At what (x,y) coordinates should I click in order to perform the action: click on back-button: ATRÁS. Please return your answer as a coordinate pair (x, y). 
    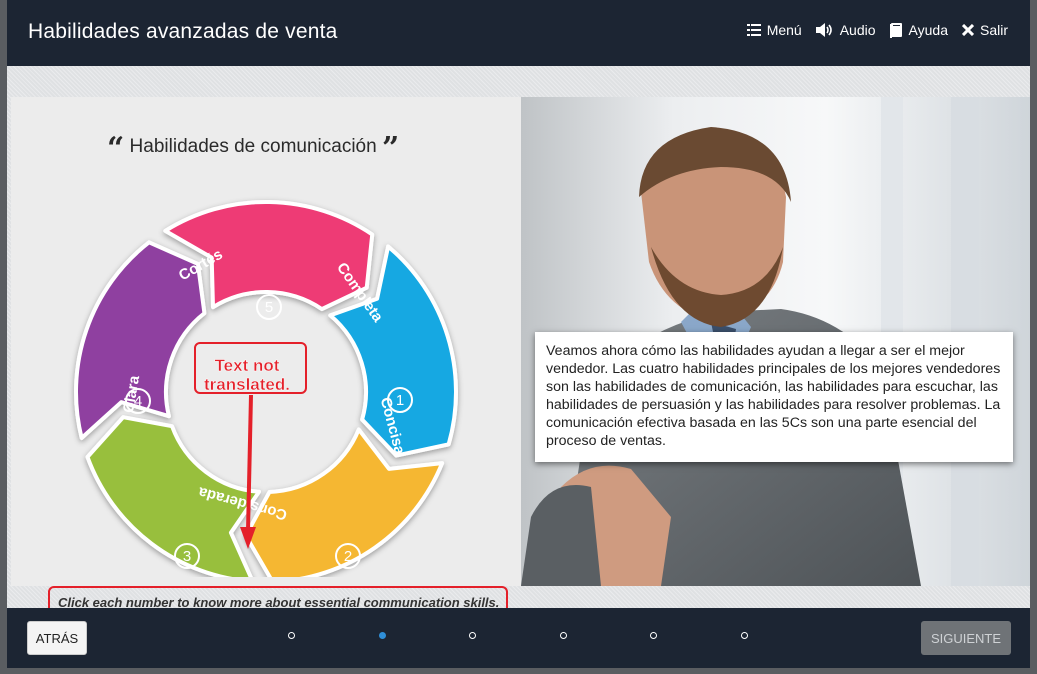
    Looking at the image, I should click on (57, 638).